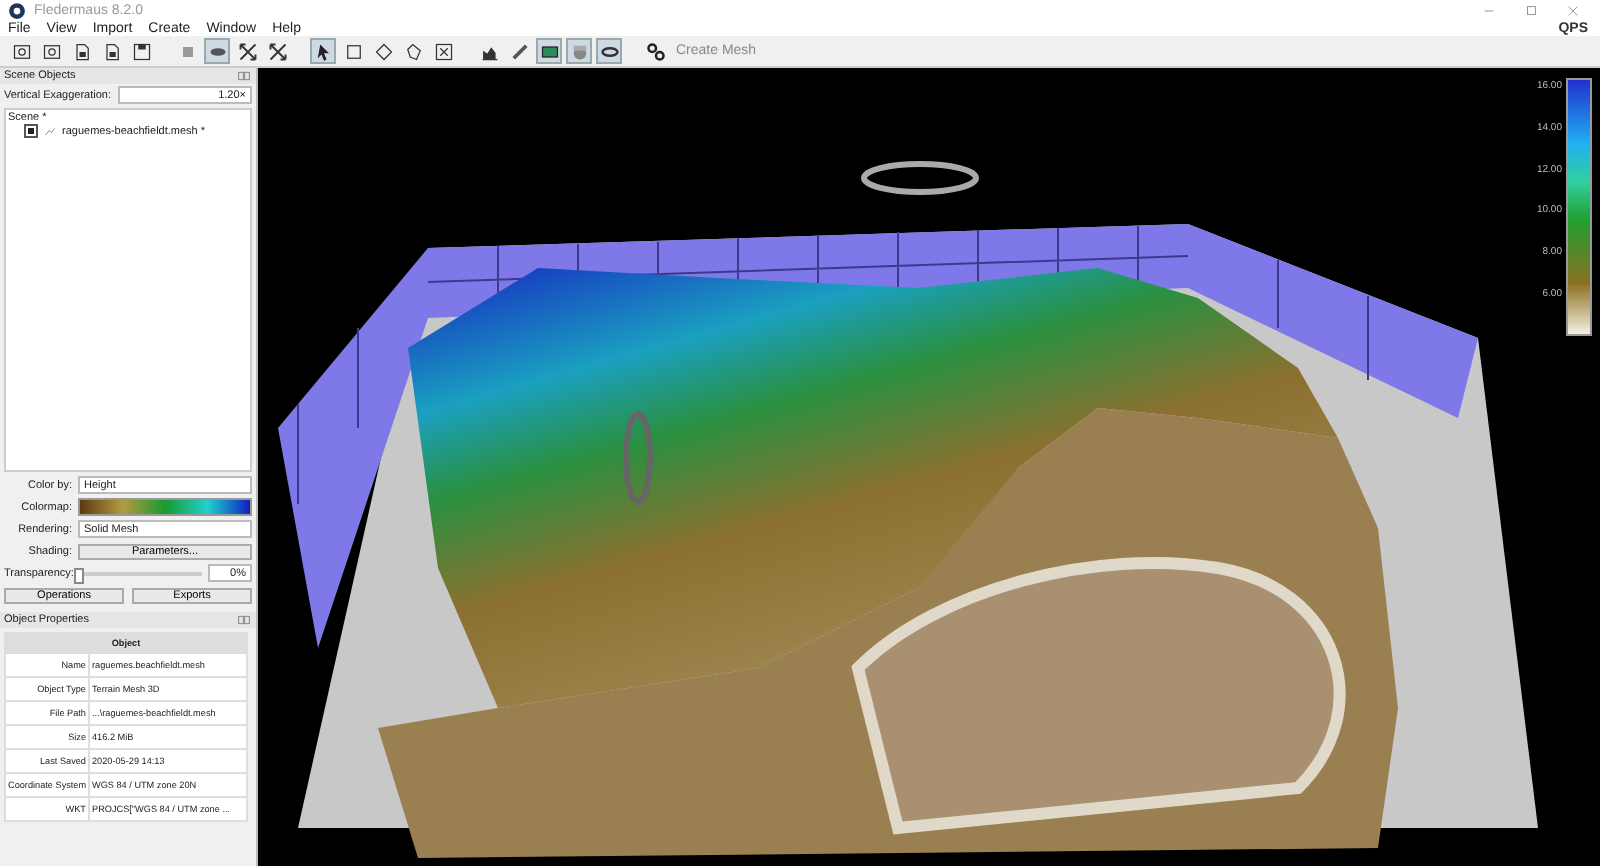 This screenshot has width=1600, height=866. What do you see at coordinates (579, 51) in the screenshot?
I see `shade-icon` at bounding box center [579, 51].